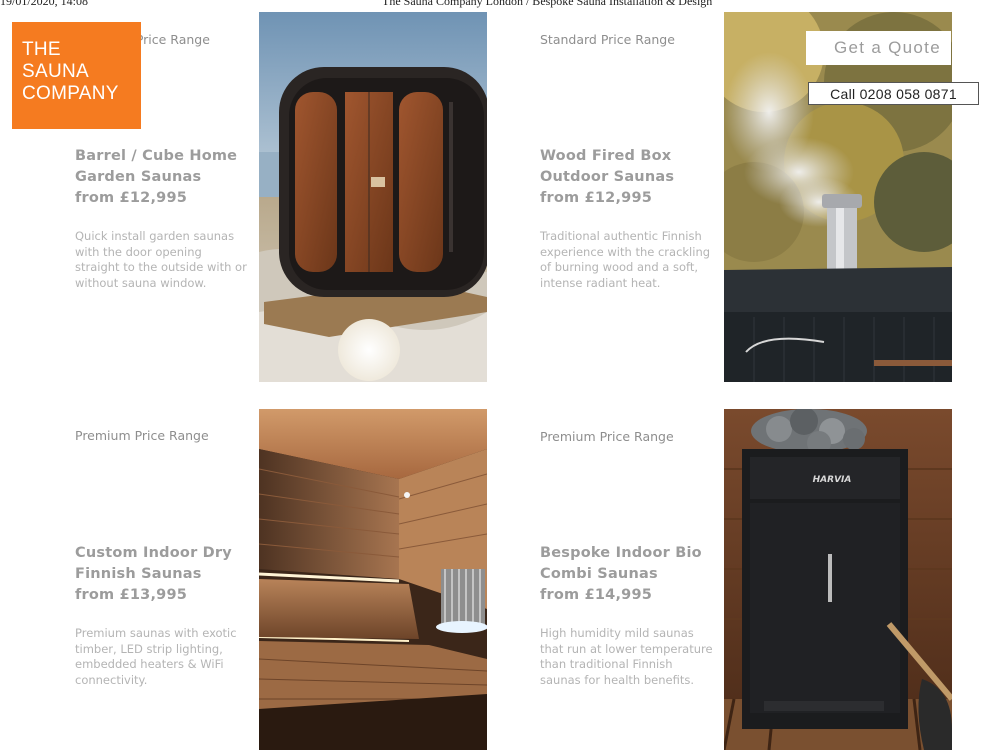 The width and height of the screenshot is (1000, 750). Describe the element at coordinates (838, 197) in the screenshot. I see `wood-fired-sauna-photo` at that location.